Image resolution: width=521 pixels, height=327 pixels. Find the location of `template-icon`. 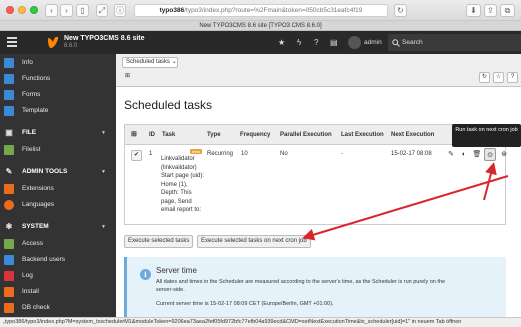

template-icon is located at coordinates (9, 111).